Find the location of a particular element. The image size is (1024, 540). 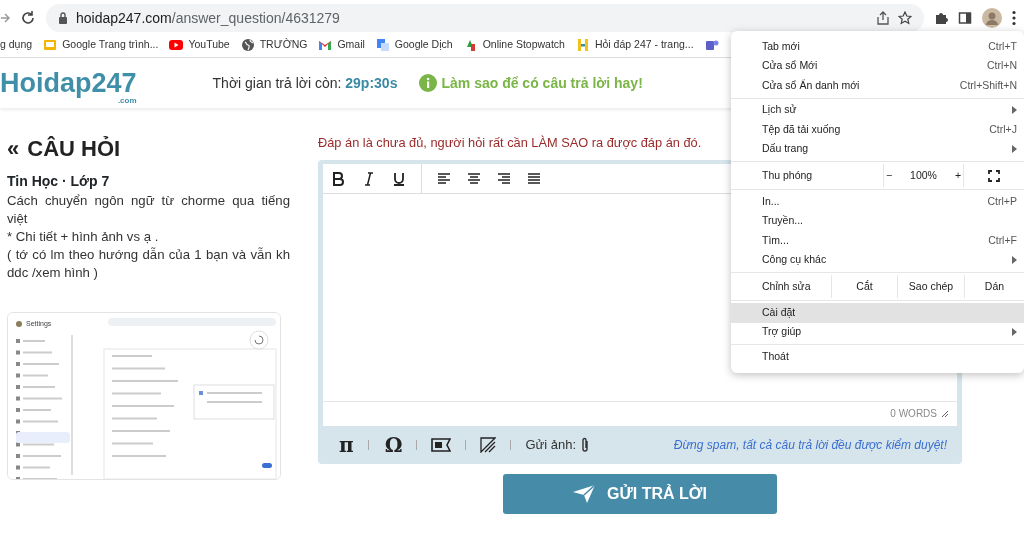

word-count: 0 WORDS is located at coordinates (913, 414).